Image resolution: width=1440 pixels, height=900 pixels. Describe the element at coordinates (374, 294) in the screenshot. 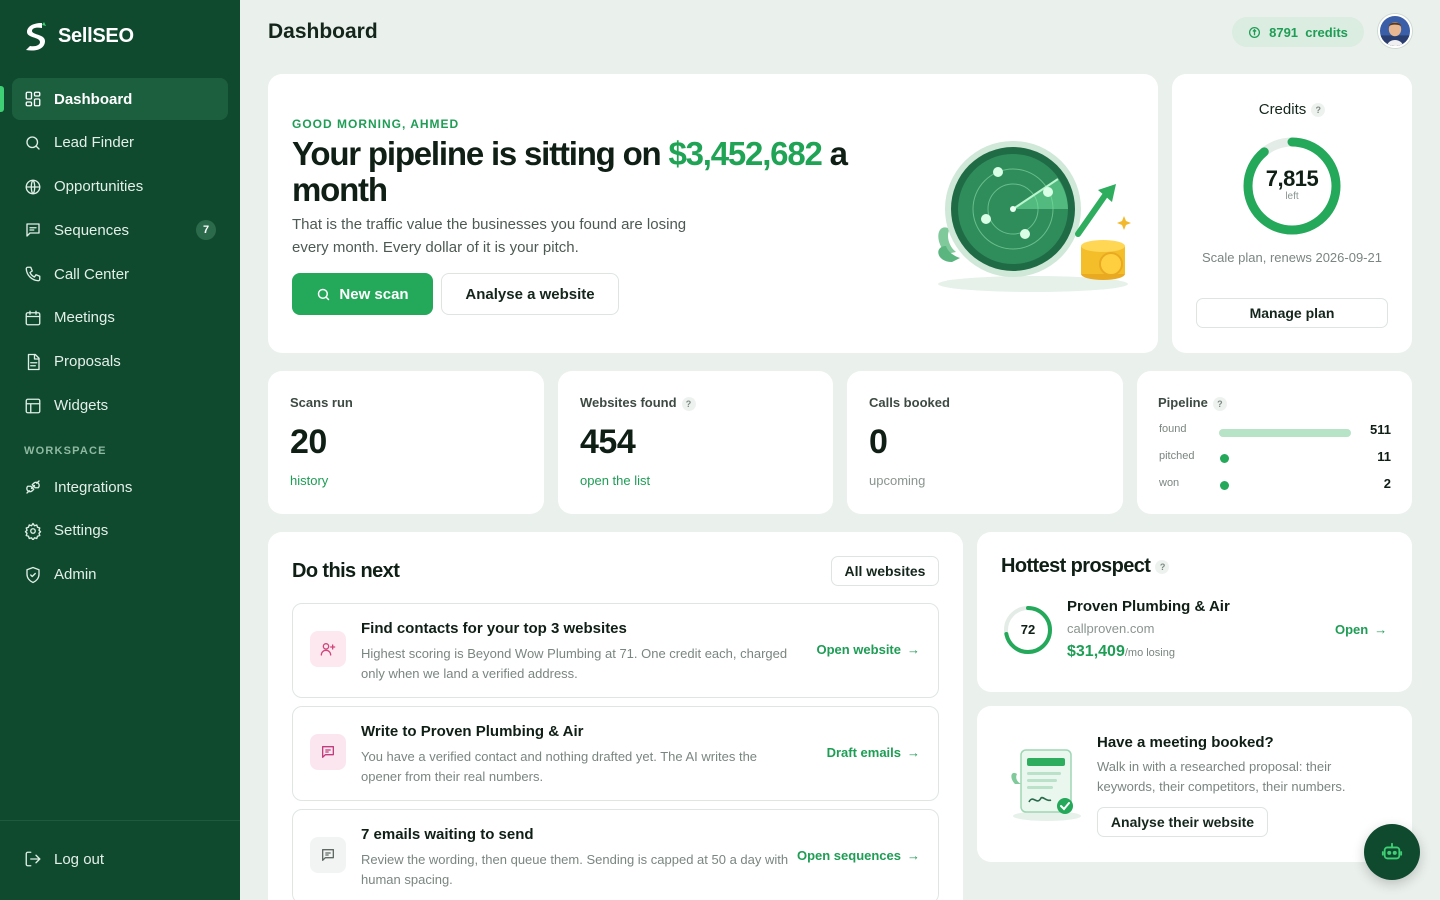

I see `new-scan-label: New scan` at that location.